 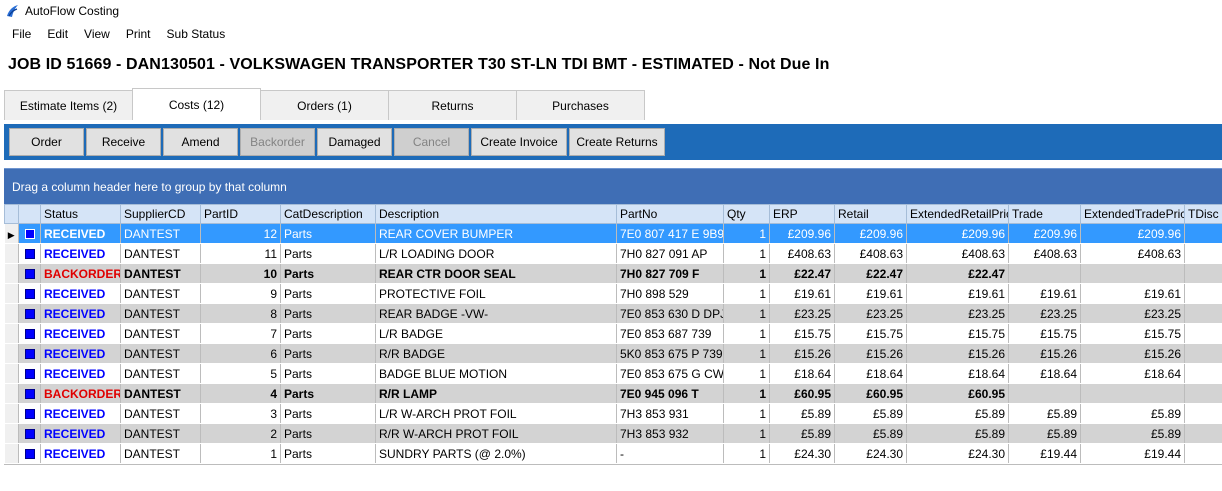 What do you see at coordinates (240, 333) in the screenshot?
I see `cell-part-id: 7` at bounding box center [240, 333].